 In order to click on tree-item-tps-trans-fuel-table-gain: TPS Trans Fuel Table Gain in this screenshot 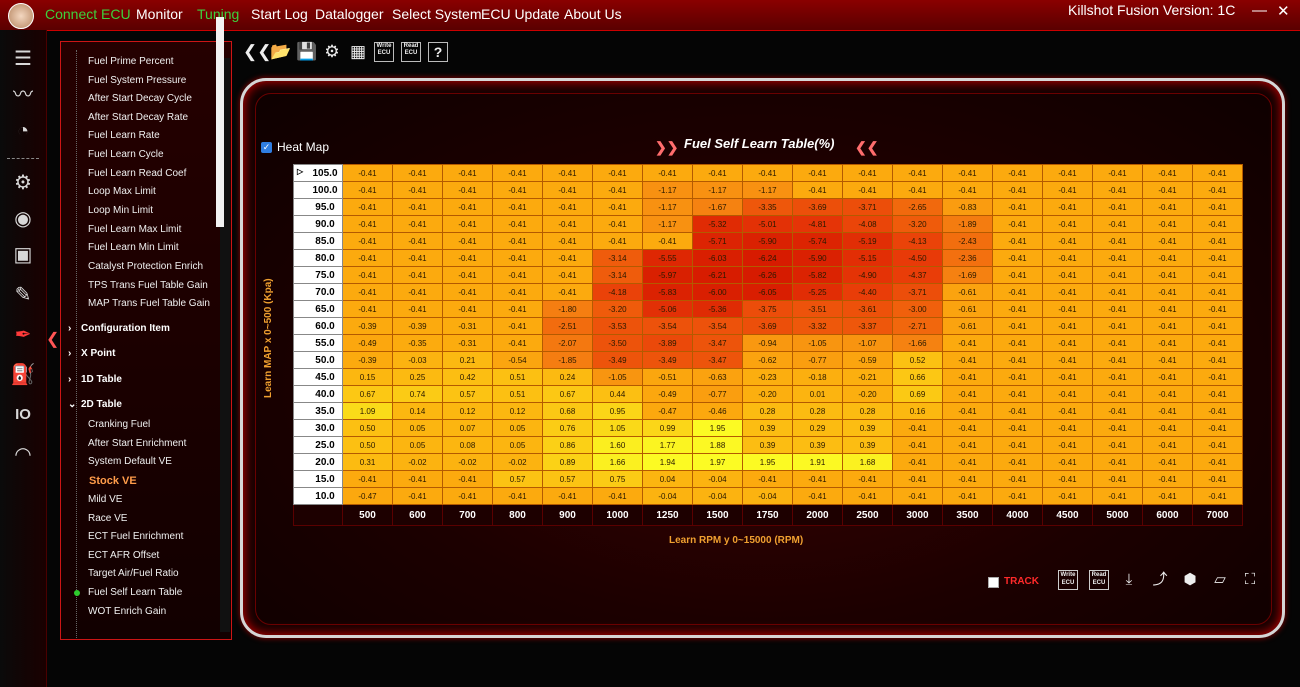, I will do `click(148, 285)`.